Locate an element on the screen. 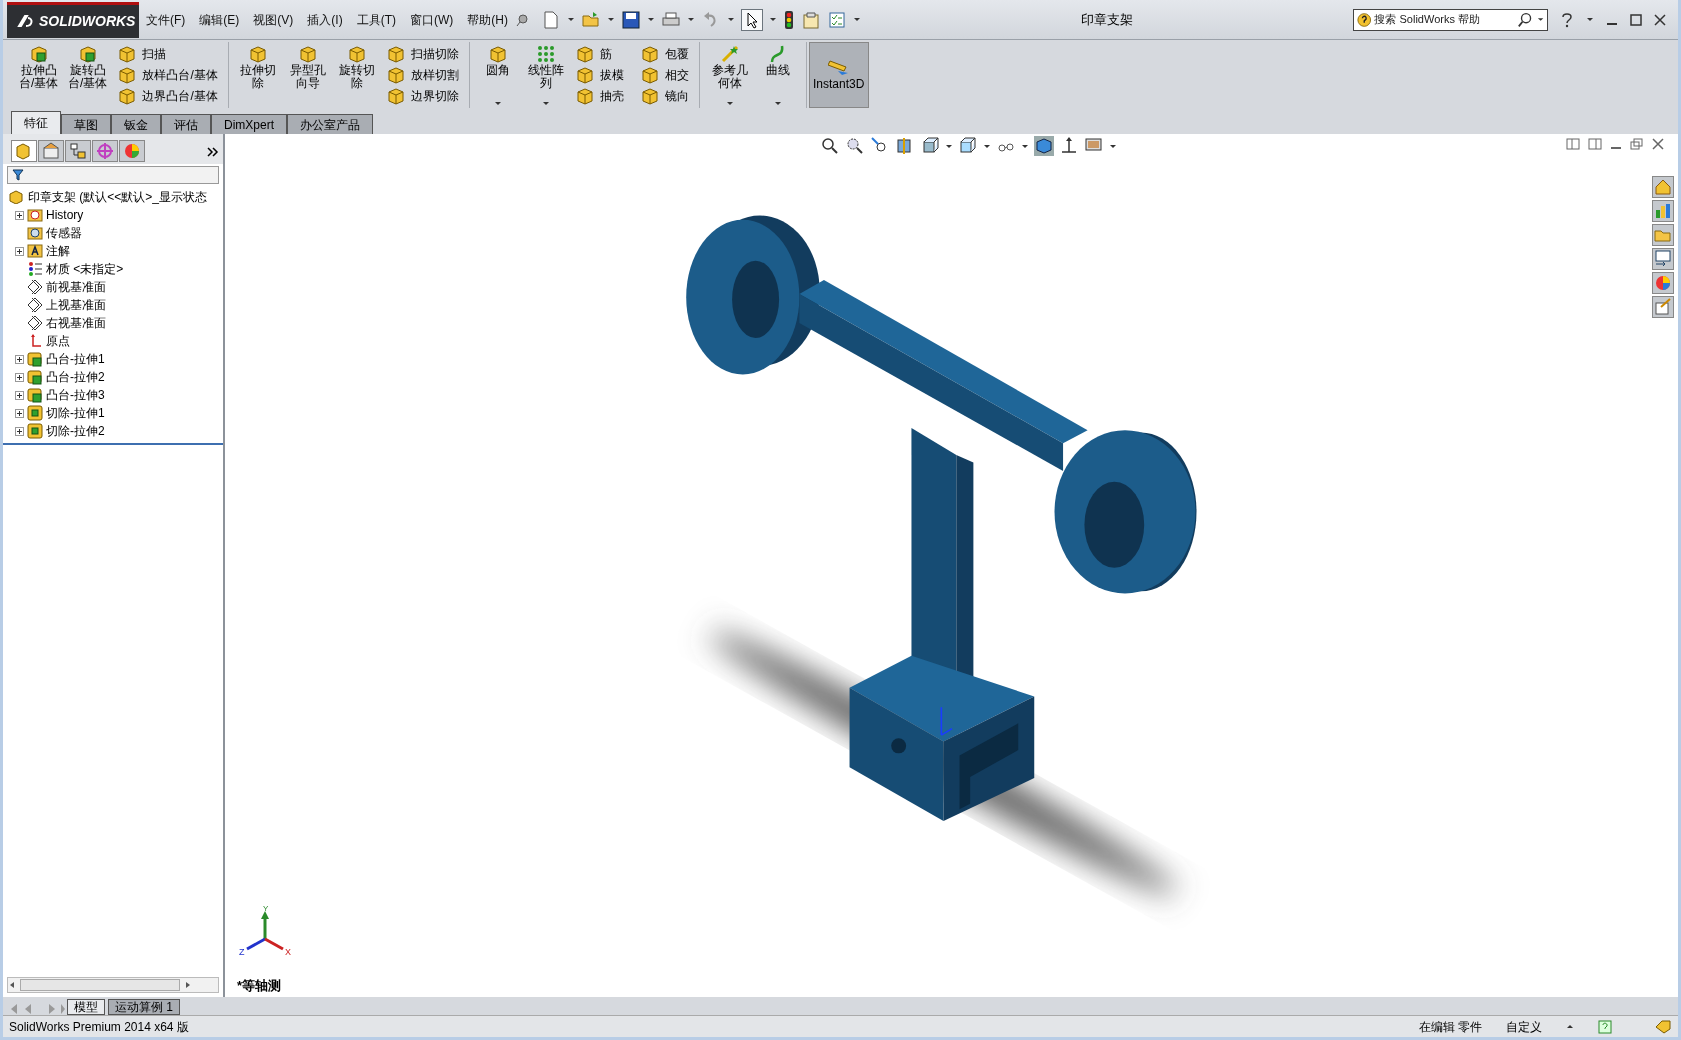 The image size is (1681, 1040). ribbon-button: 边界切除 is located at coordinates (423, 96).